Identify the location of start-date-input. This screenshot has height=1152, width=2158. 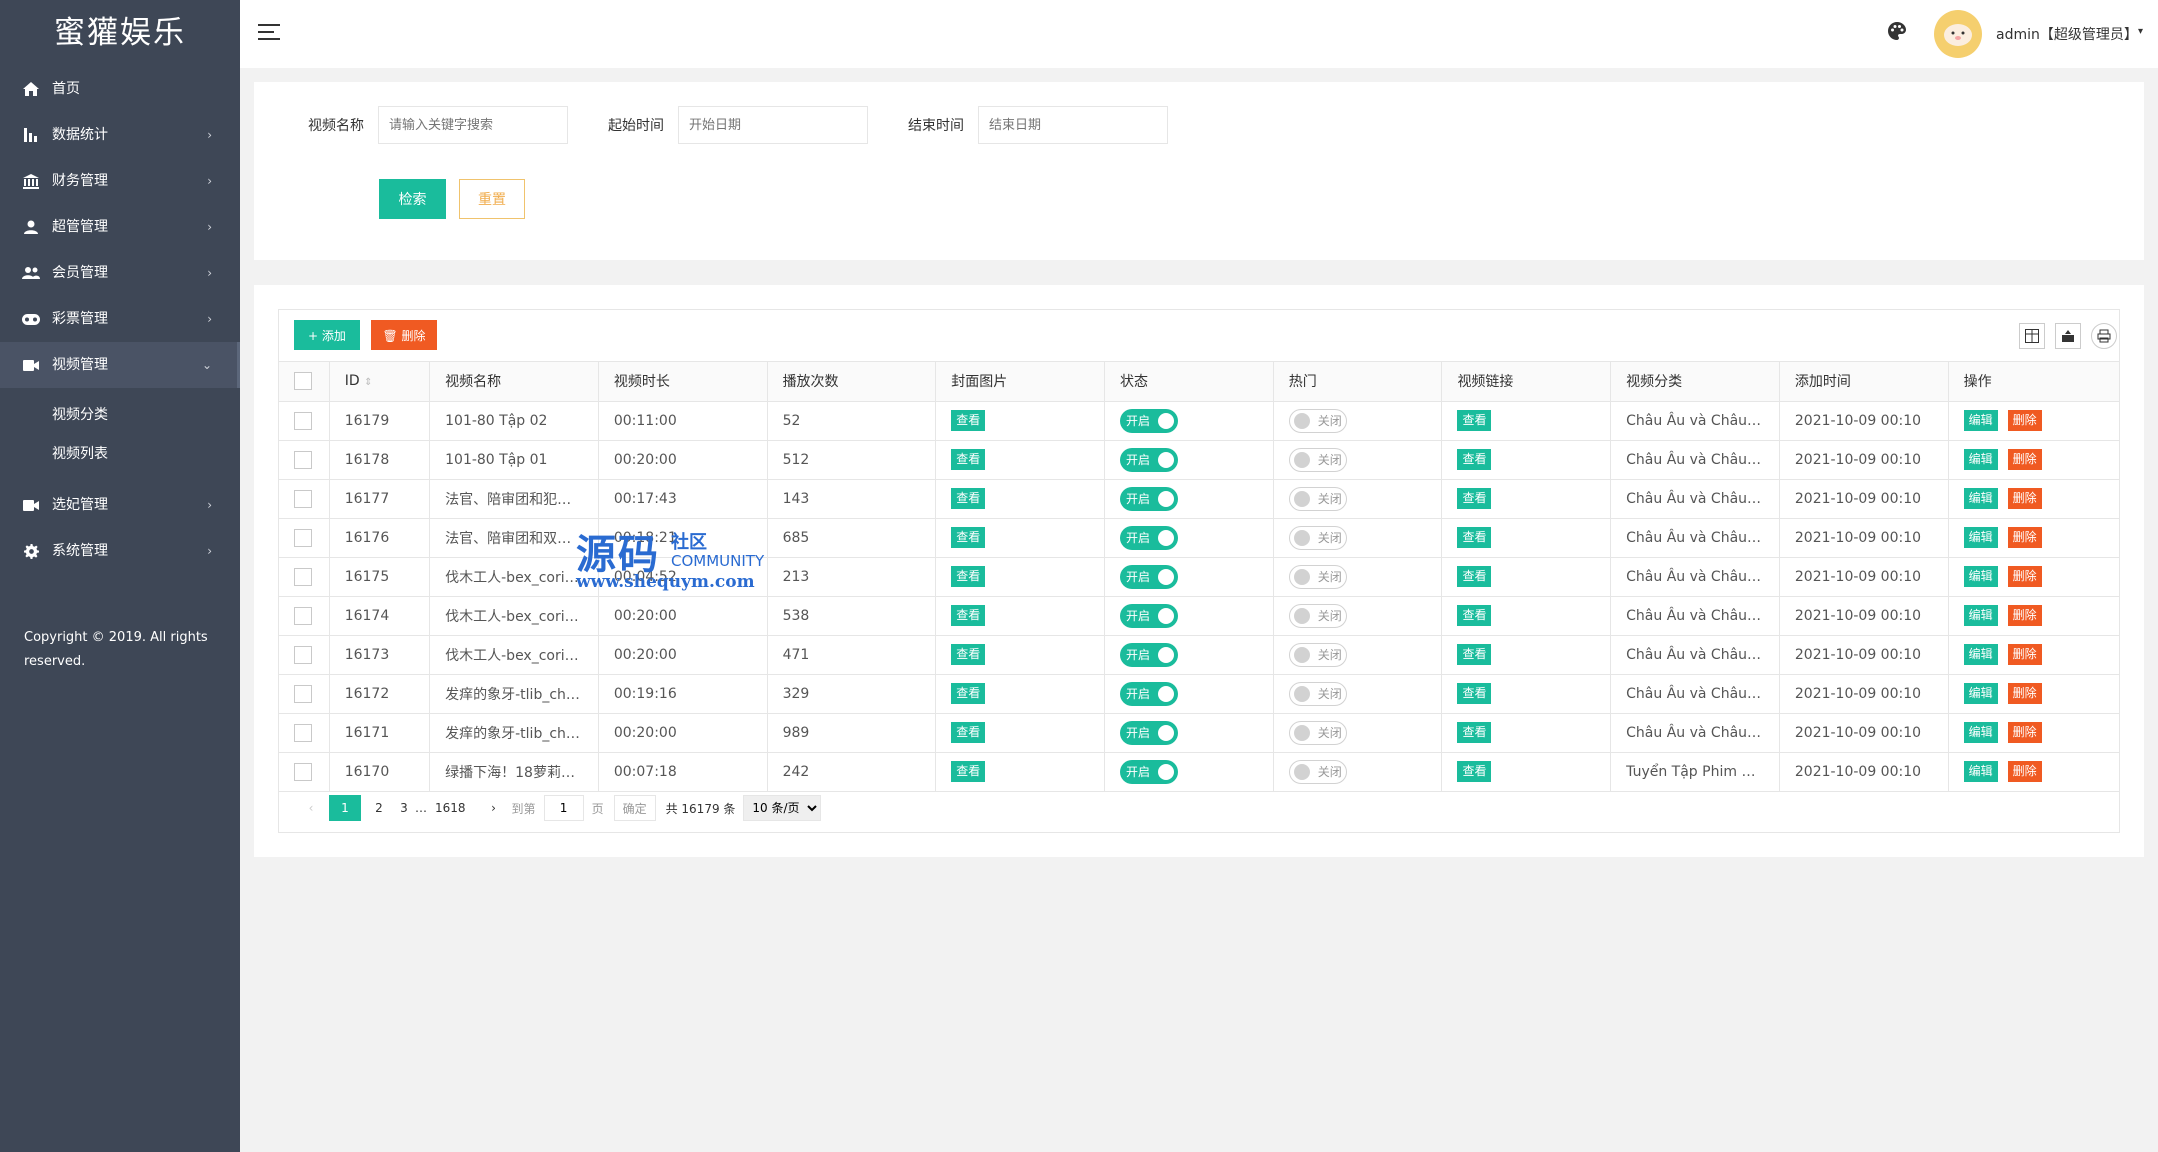
(773, 125).